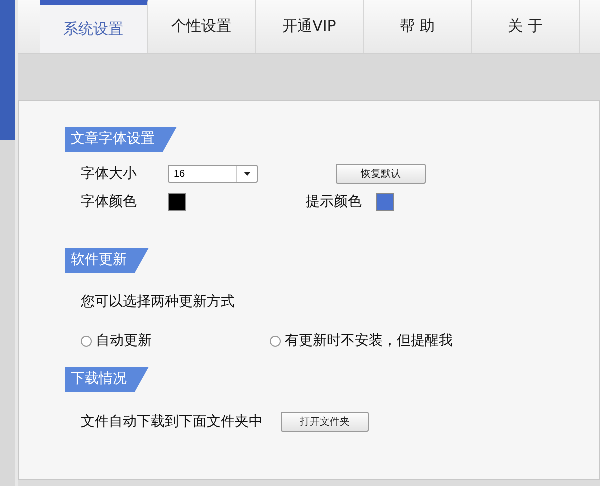  What do you see at coordinates (109, 174) in the screenshot?
I see `field-label: 字体大小` at bounding box center [109, 174].